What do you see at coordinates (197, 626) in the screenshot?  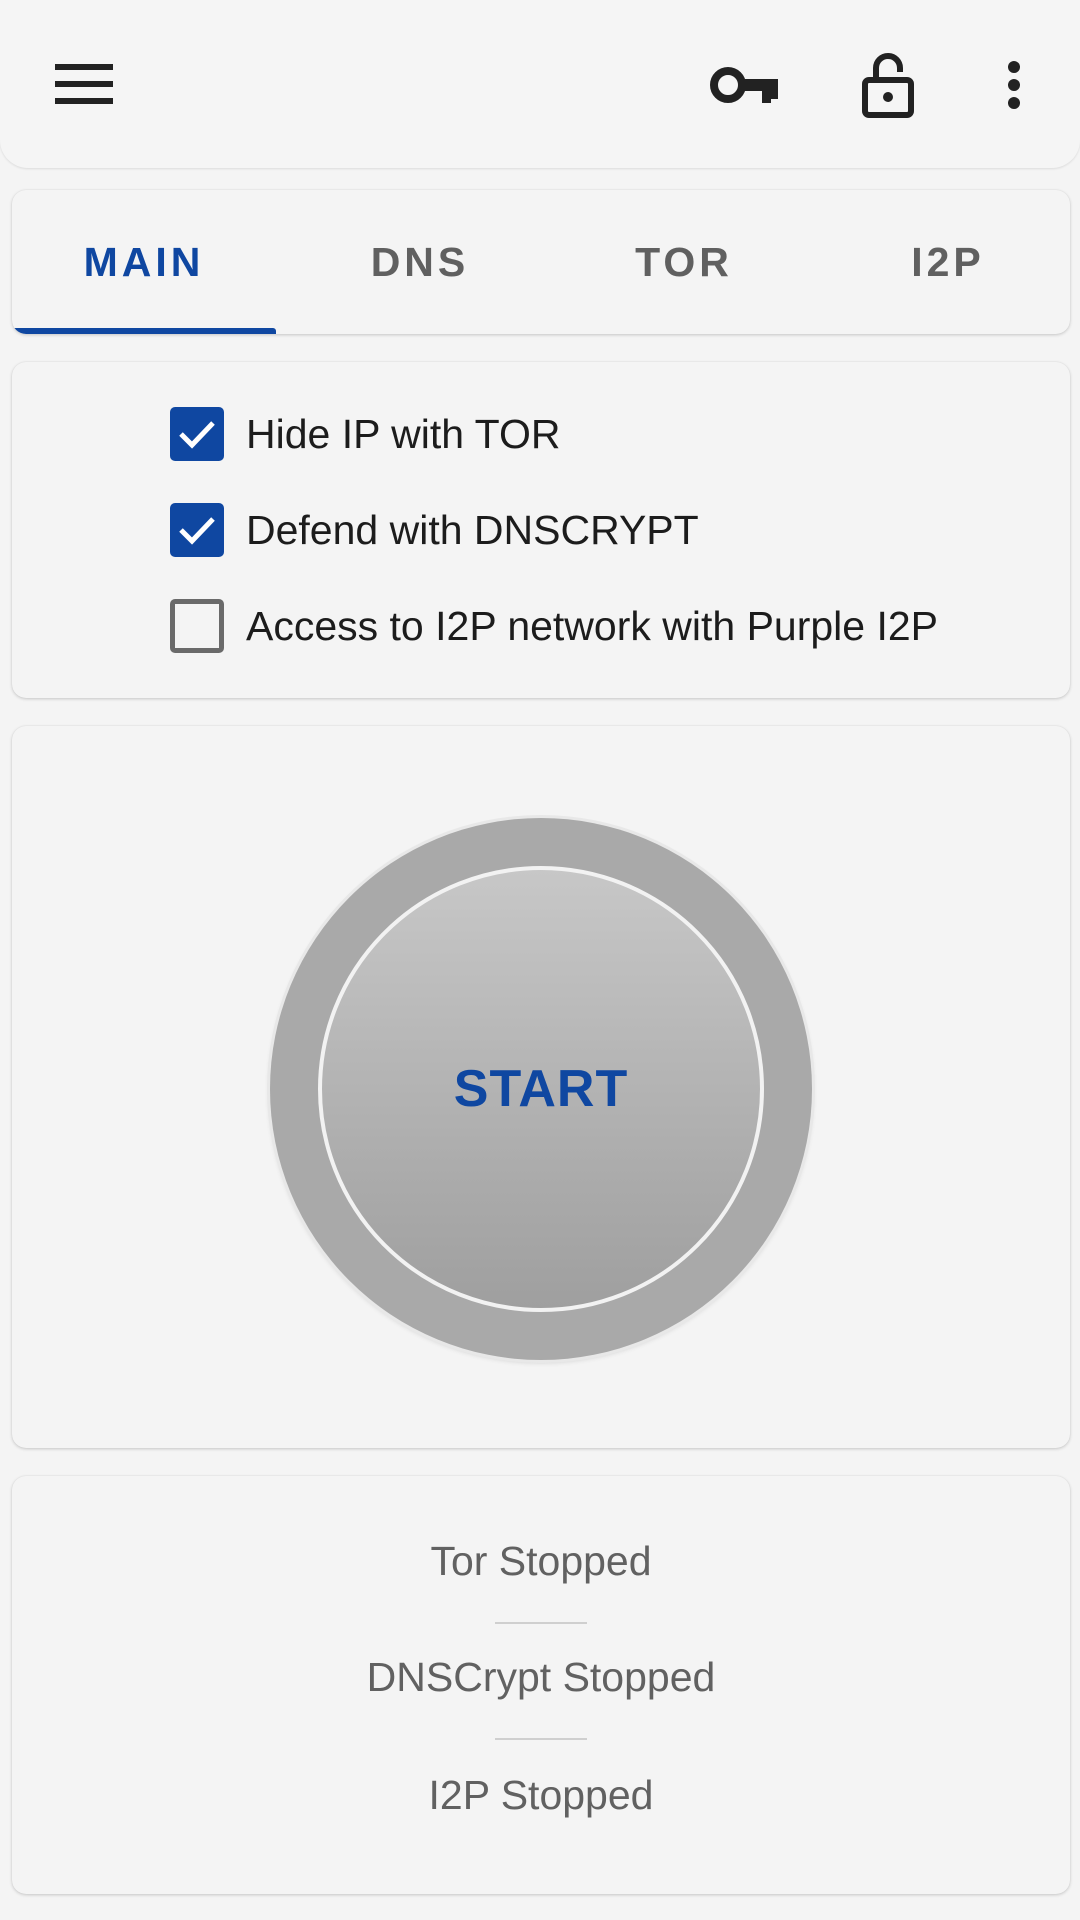 I see `i2p-network-checkbox` at bounding box center [197, 626].